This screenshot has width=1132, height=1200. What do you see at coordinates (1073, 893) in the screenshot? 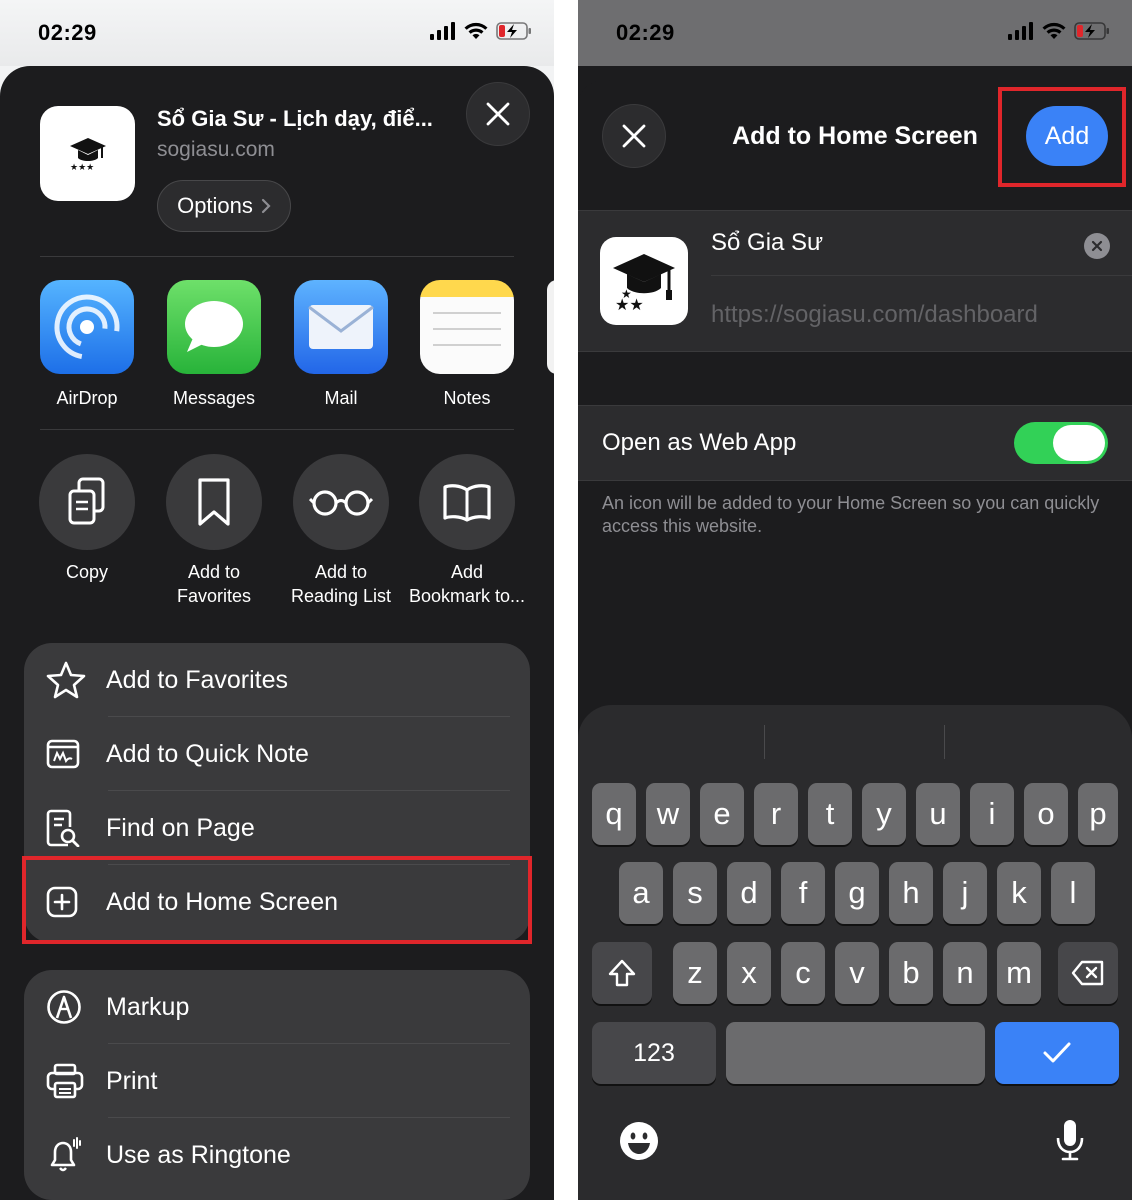
I see `key-l: l` at bounding box center [1073, 893].